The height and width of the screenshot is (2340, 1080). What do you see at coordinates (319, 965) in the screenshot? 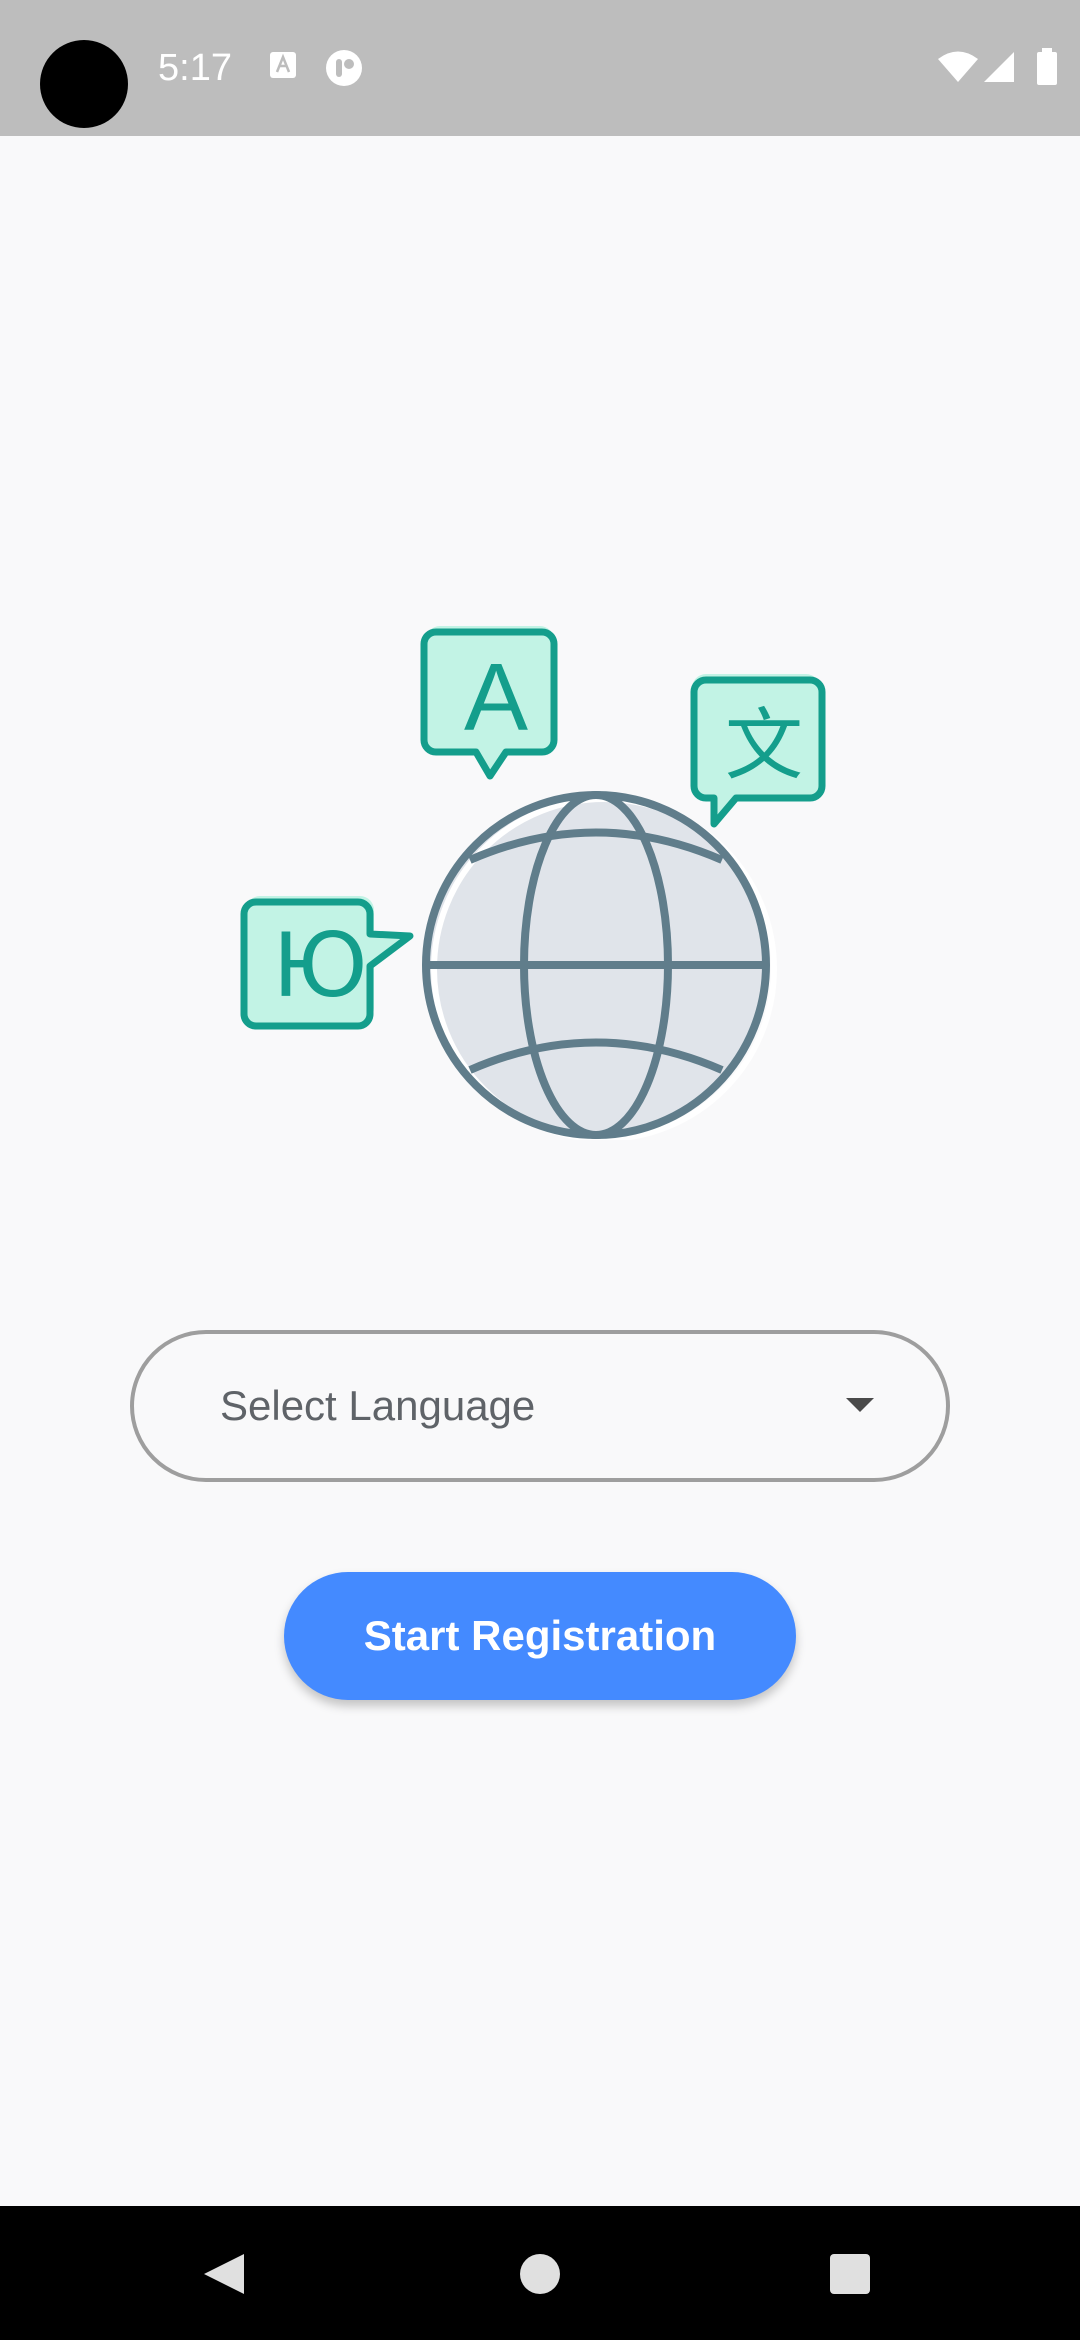
I see `bubble-glyph-yu: Ю` at bounding box center [319, 965].